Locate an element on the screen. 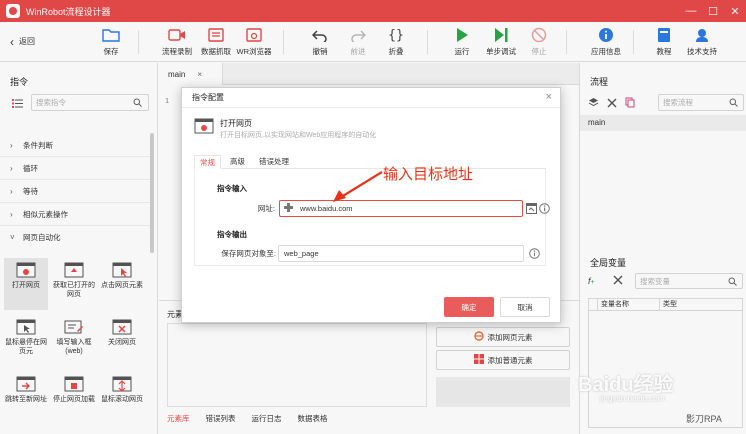 Image resolution: width=746 pixels, height=434 pixels. url-value: www.baidu.com is located at coordinates (326, 208).